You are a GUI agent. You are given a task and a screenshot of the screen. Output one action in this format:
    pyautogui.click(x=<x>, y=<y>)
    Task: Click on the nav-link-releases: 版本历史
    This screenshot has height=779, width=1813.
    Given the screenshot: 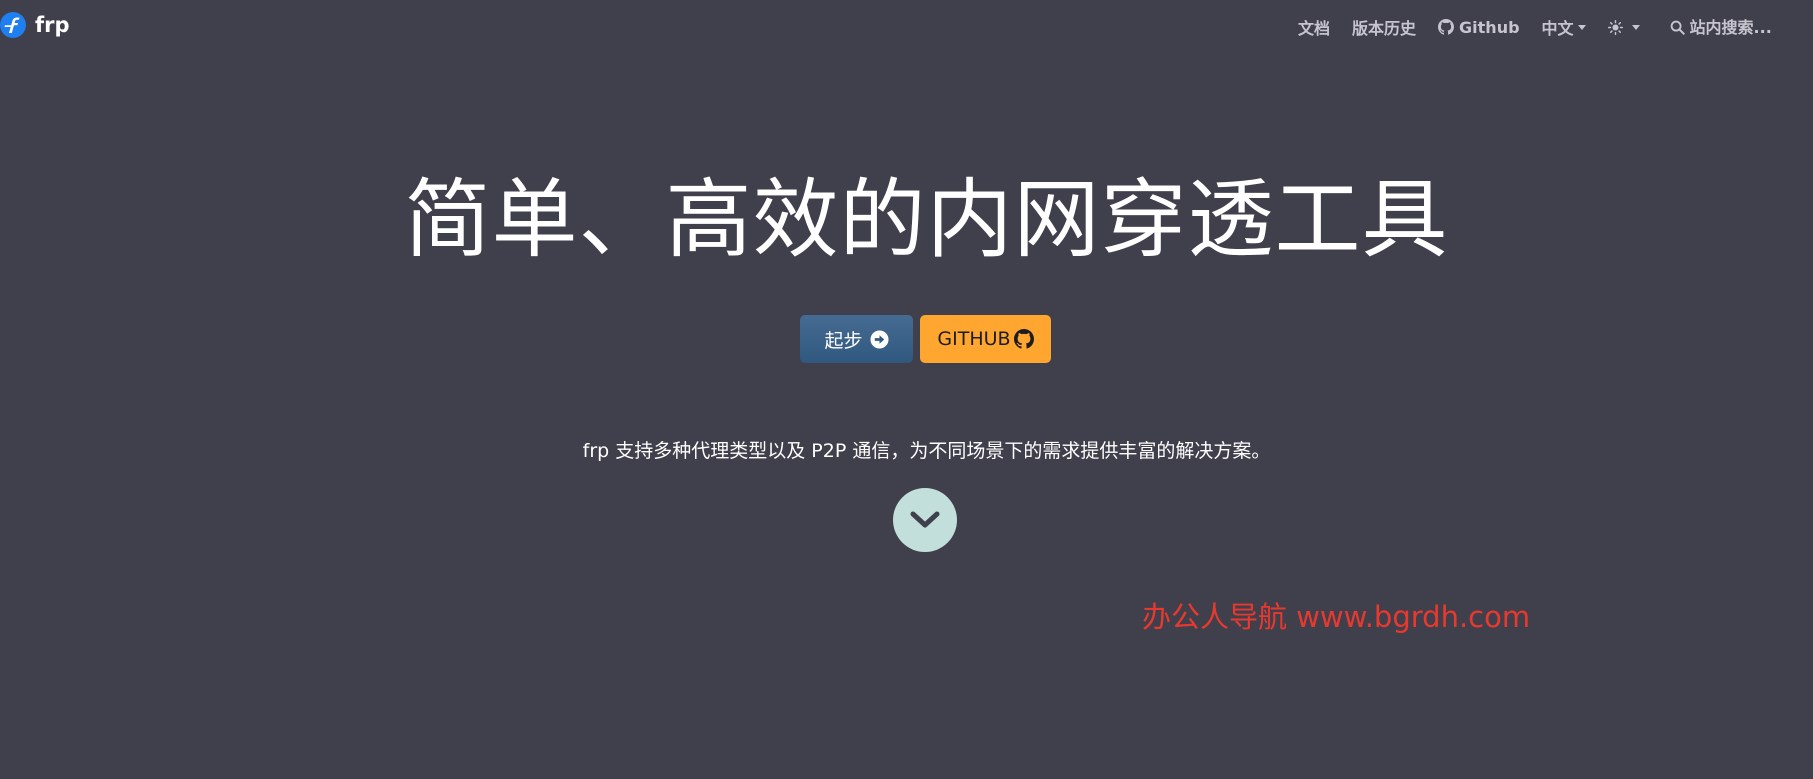 What is the action you would take?
    pyautogui.click(x=1384, y=27)
    